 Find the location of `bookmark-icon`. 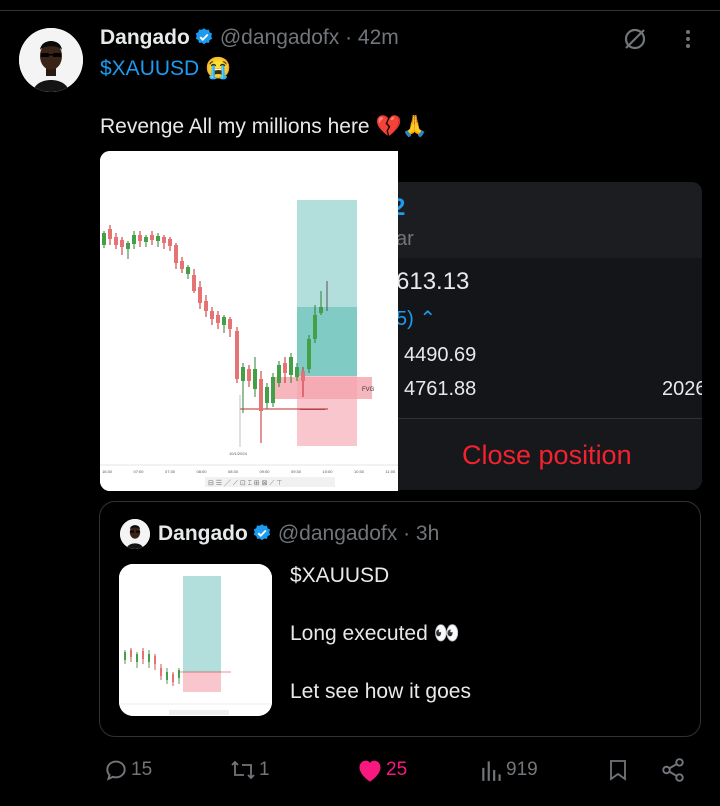

bookmark-icon is located at coordinates (618, 770).